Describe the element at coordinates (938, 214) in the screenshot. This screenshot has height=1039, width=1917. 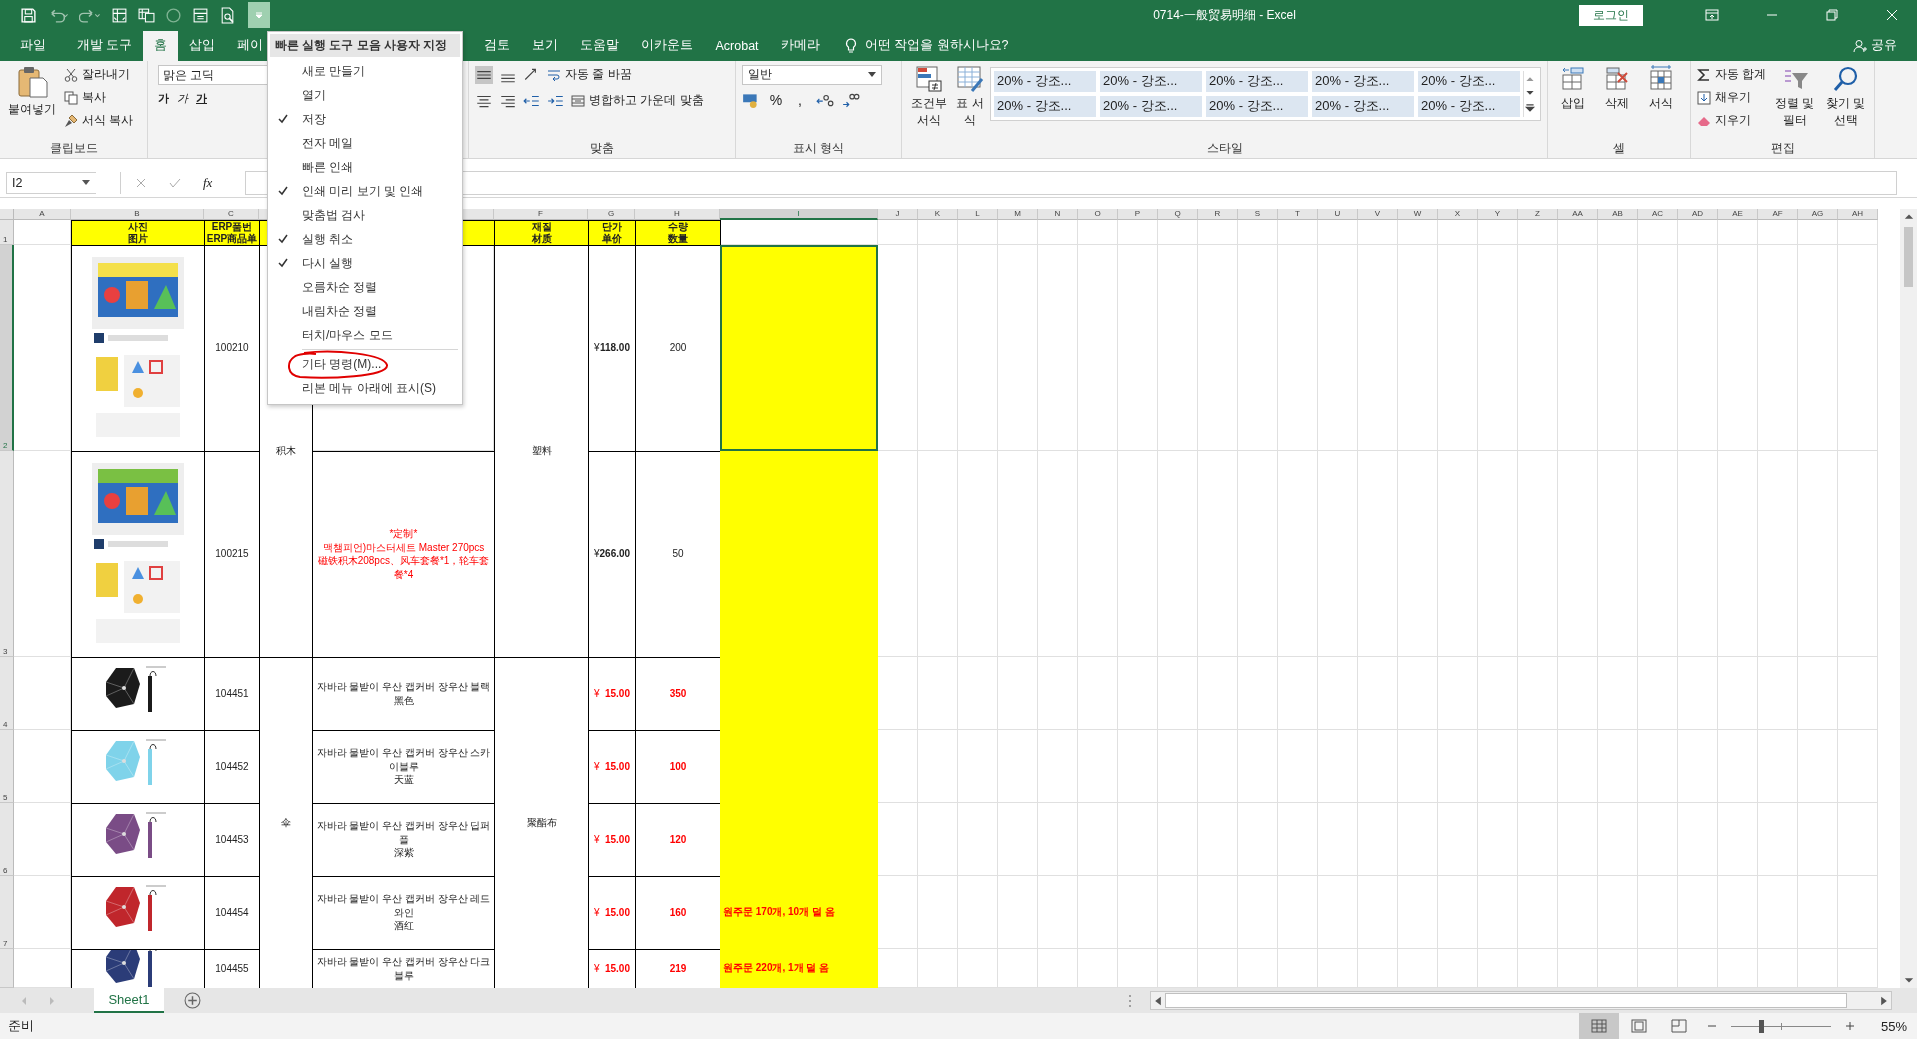
I see `column-header: K` at that location.